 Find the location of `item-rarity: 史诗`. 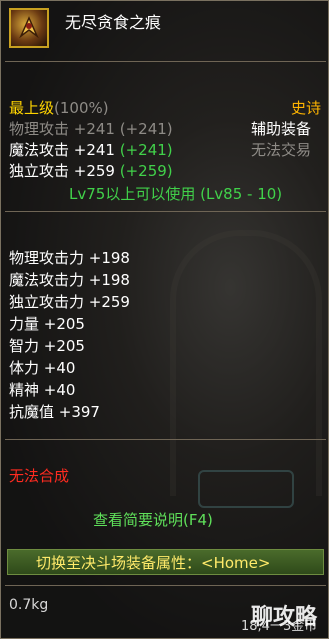

item-rarity: 史诗 is located at coordinates (306, 108).